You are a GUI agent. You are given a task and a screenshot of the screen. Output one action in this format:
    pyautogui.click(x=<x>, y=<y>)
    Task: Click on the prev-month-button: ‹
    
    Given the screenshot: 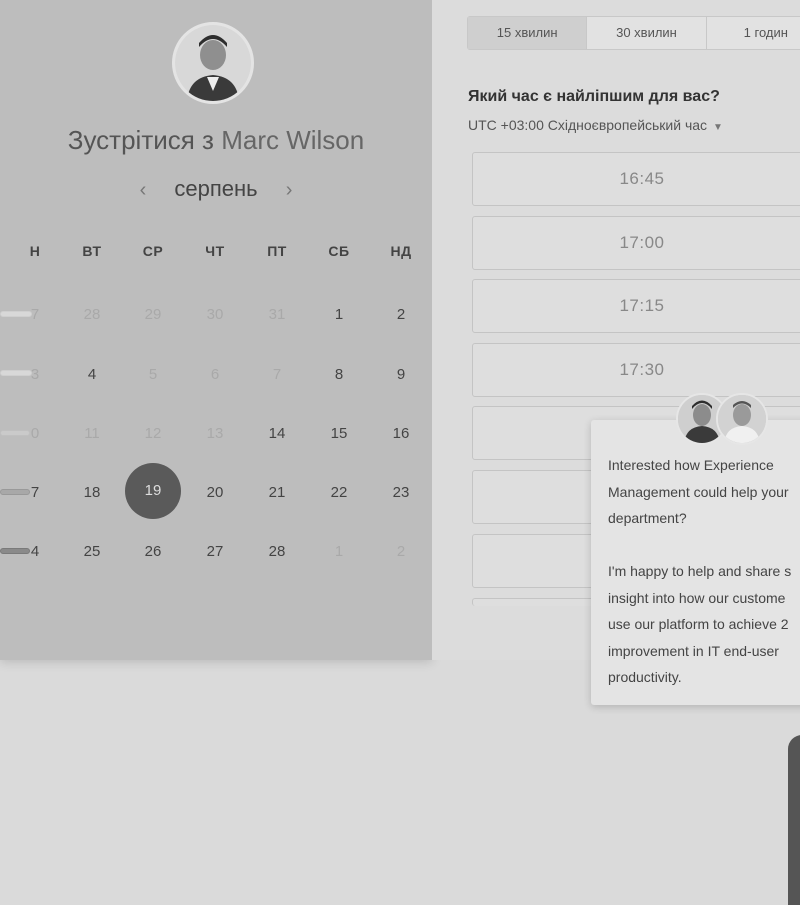 What is the action you would take?
    pyautogui.click(x=143, y=190)
    